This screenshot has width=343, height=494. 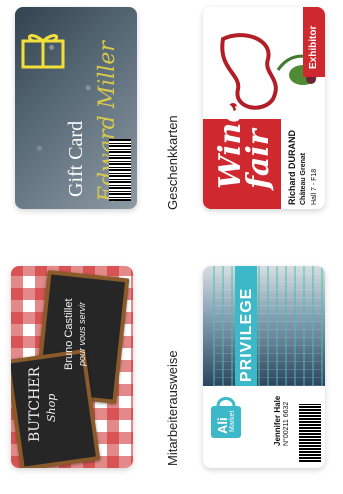 What do you see at coordinates (172, 408) in the screenshot?
I see `section-label-staff-ids: Mitarbeiterausweise` at bounding box center [172, 408].